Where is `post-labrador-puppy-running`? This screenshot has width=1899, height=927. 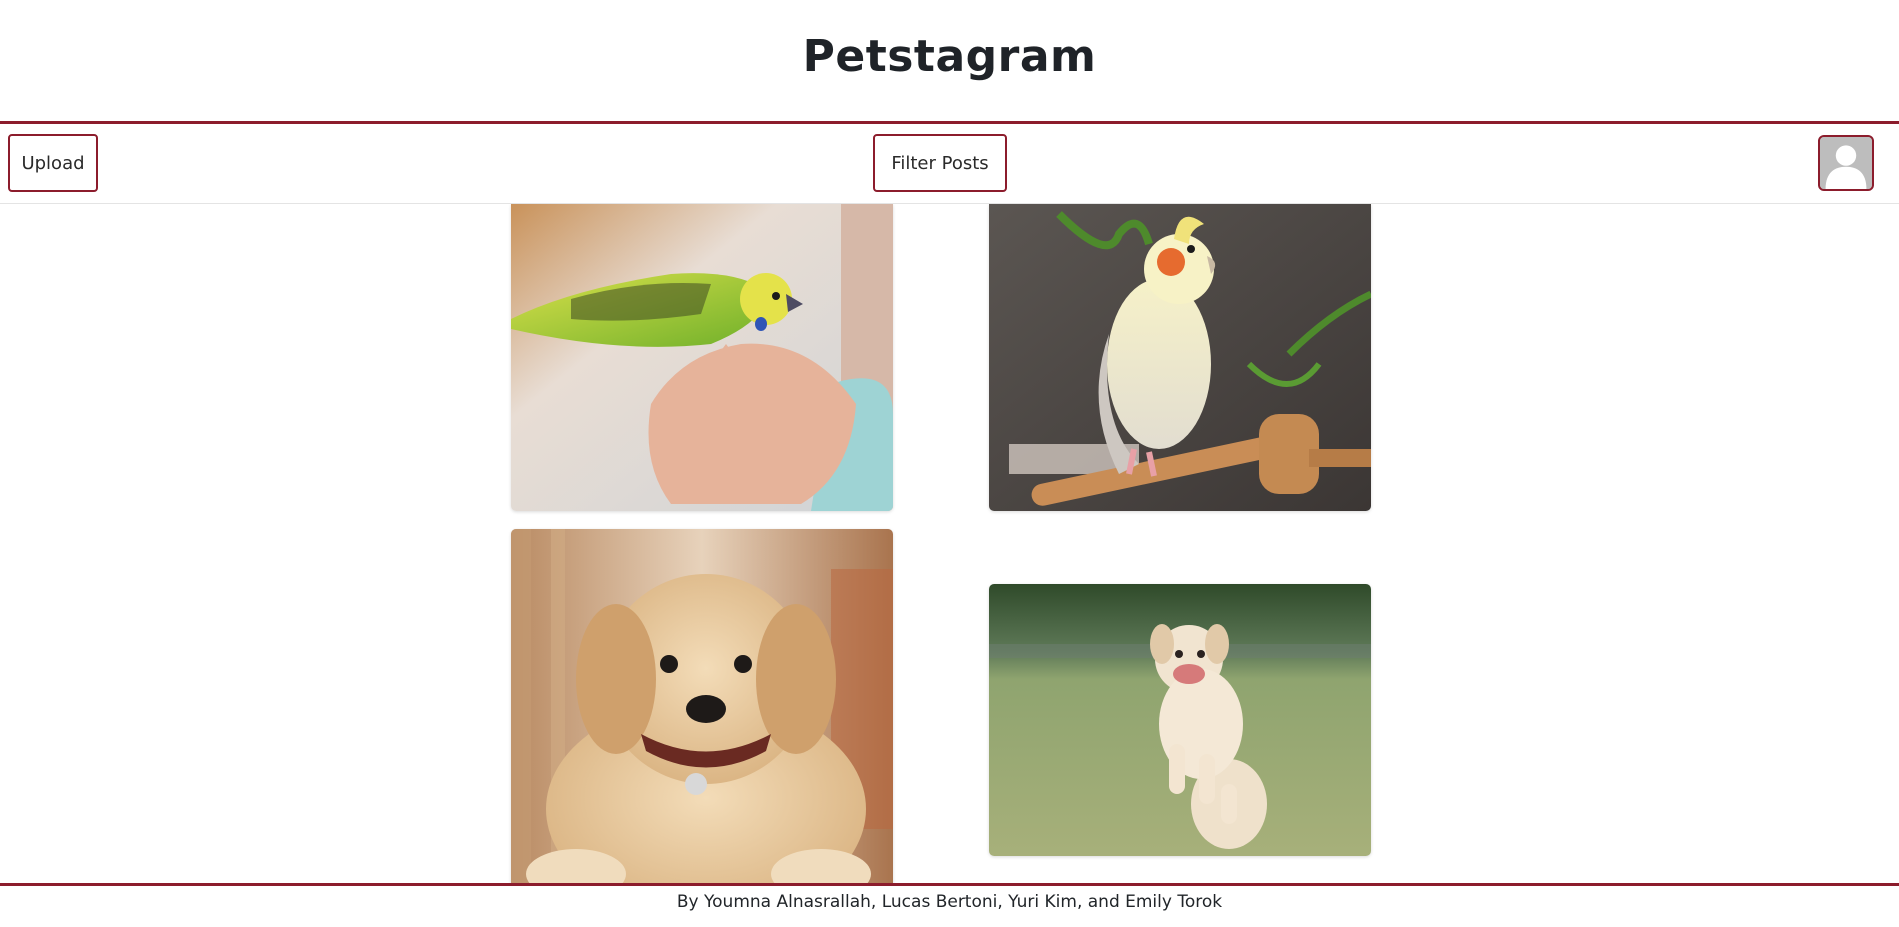
post-labrador-puppy-running is located at coordinates (1180, 720).